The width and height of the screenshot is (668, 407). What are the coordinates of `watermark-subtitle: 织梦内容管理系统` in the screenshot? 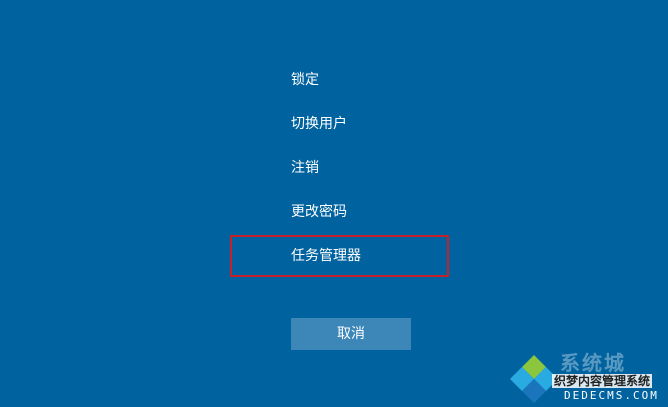 It's located at (602, 381).